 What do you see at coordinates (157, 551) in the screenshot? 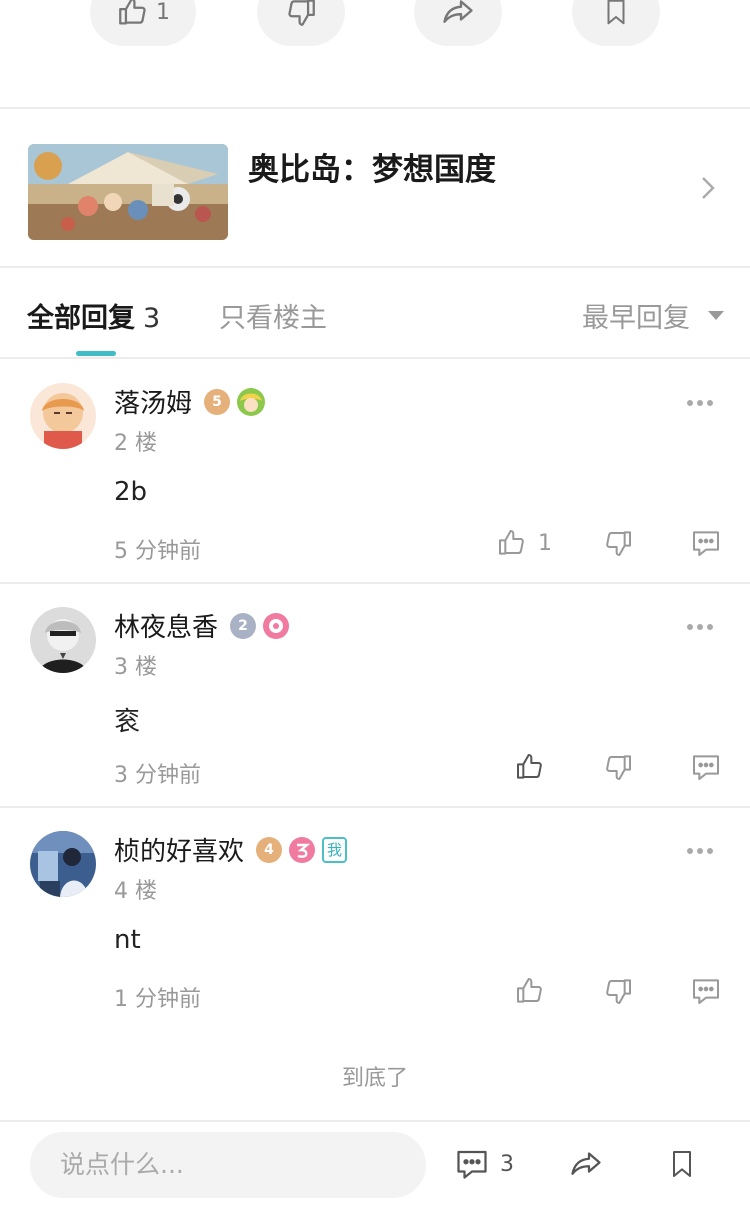
I see `comment-time: 5 分钟前` at bounding box center [157, 551].